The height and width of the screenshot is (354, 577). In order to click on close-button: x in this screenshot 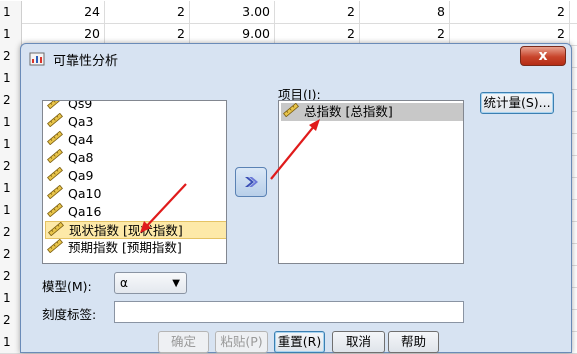, I will do `click(543, 56)`.